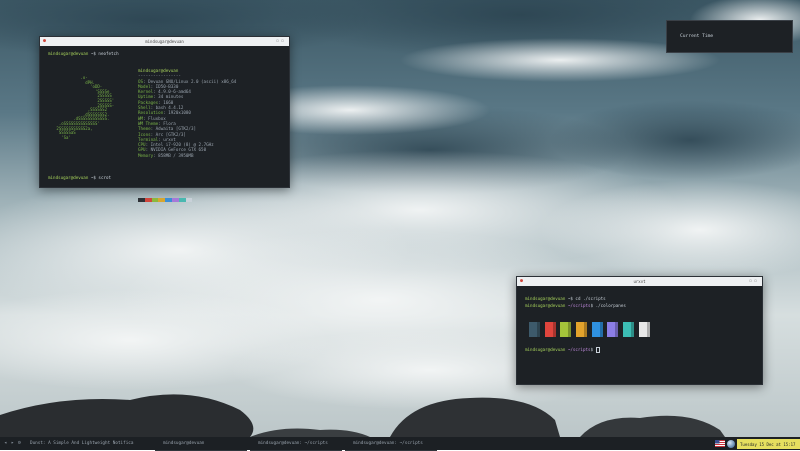 The image size is (800, 451). Describe the element at coordinates (144, 129) in the screenshot. I see `info-key: Theme` at that location.